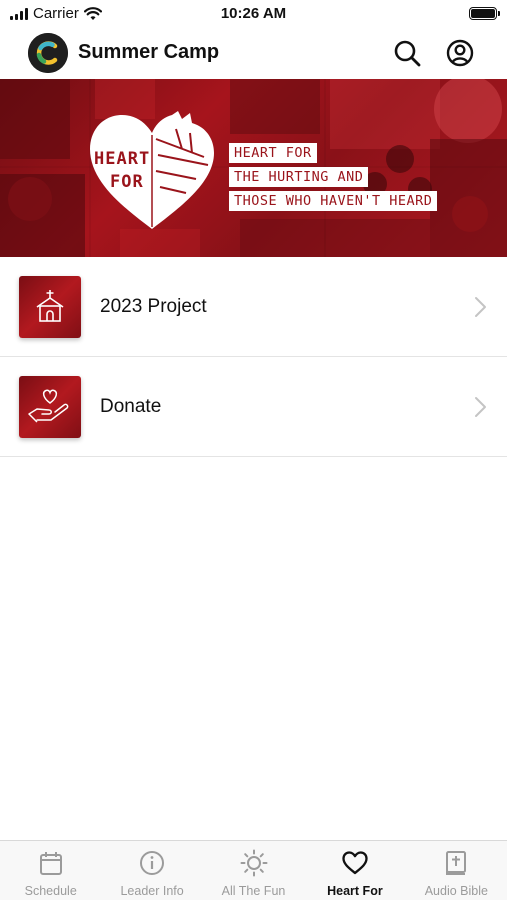  Describe the element at coordinates (355, 863) in the screenshot. I see `heart-icon` at that location.